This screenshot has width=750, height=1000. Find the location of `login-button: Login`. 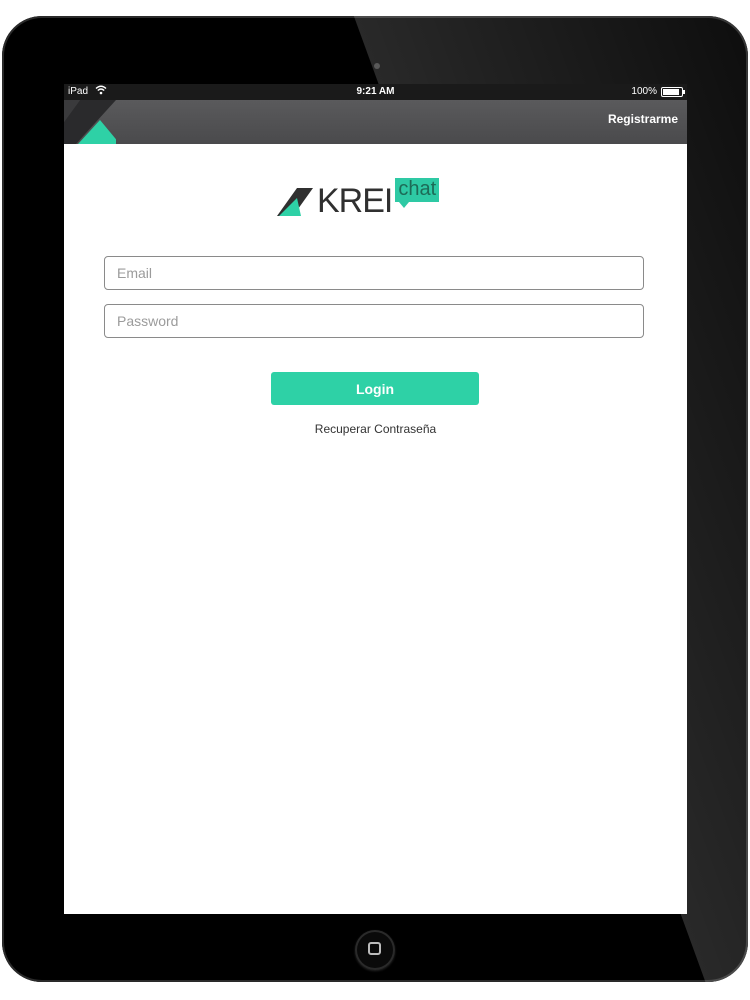

login-button: Login is located at coordinates (375, 388).